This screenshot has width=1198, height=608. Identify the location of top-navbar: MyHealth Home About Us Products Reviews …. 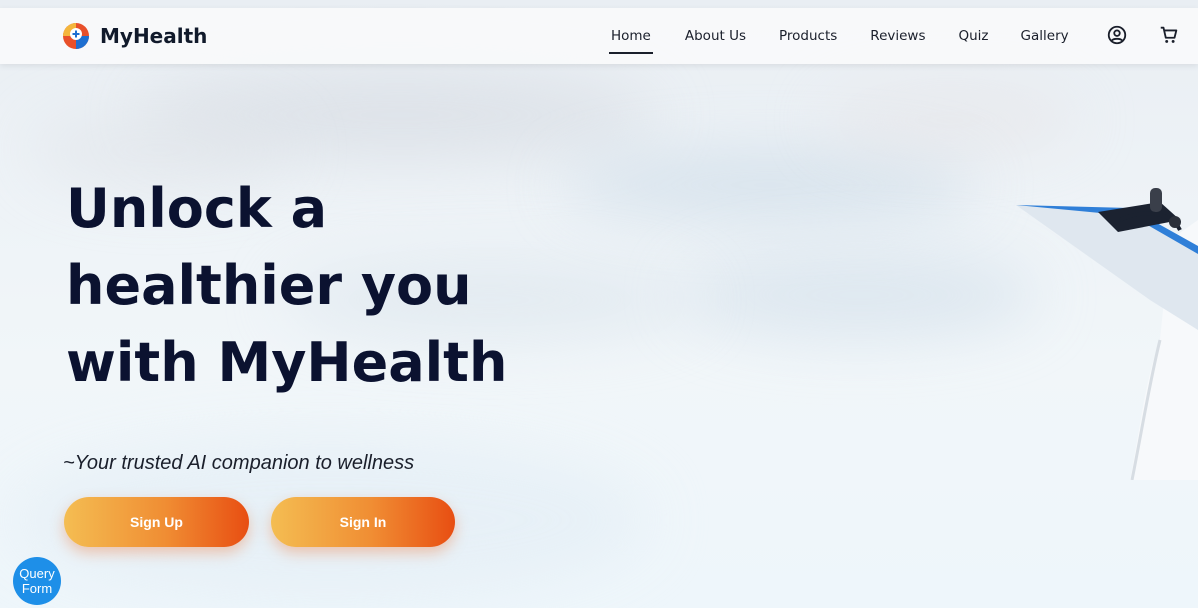
(599, 36).